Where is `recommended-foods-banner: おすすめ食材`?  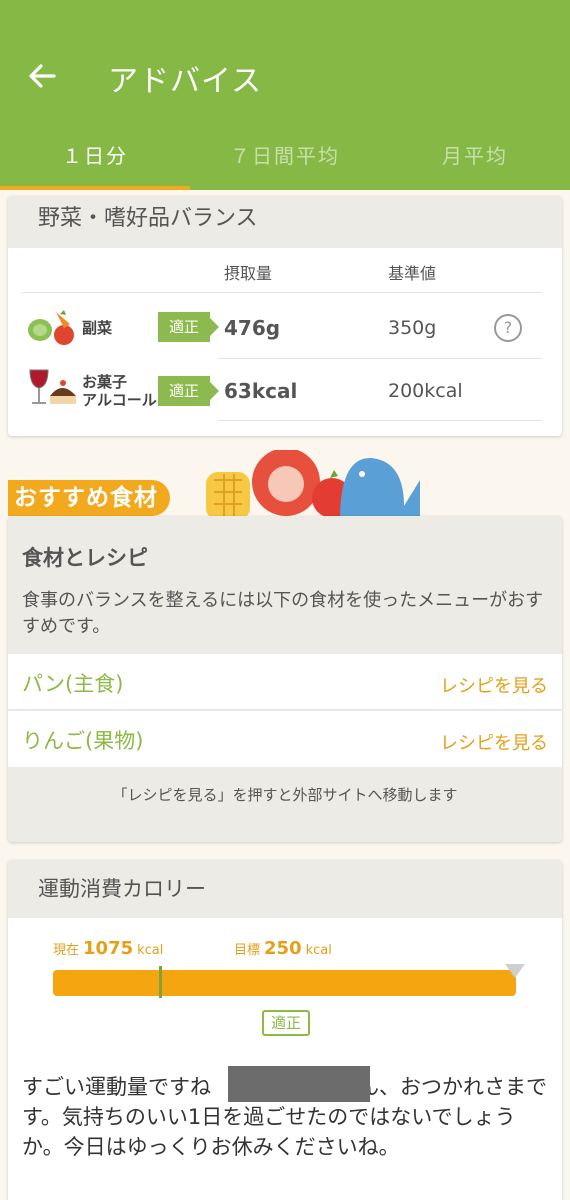
recommended-foods-banner: おすすめ食材 is located at coordinates (89, 498).